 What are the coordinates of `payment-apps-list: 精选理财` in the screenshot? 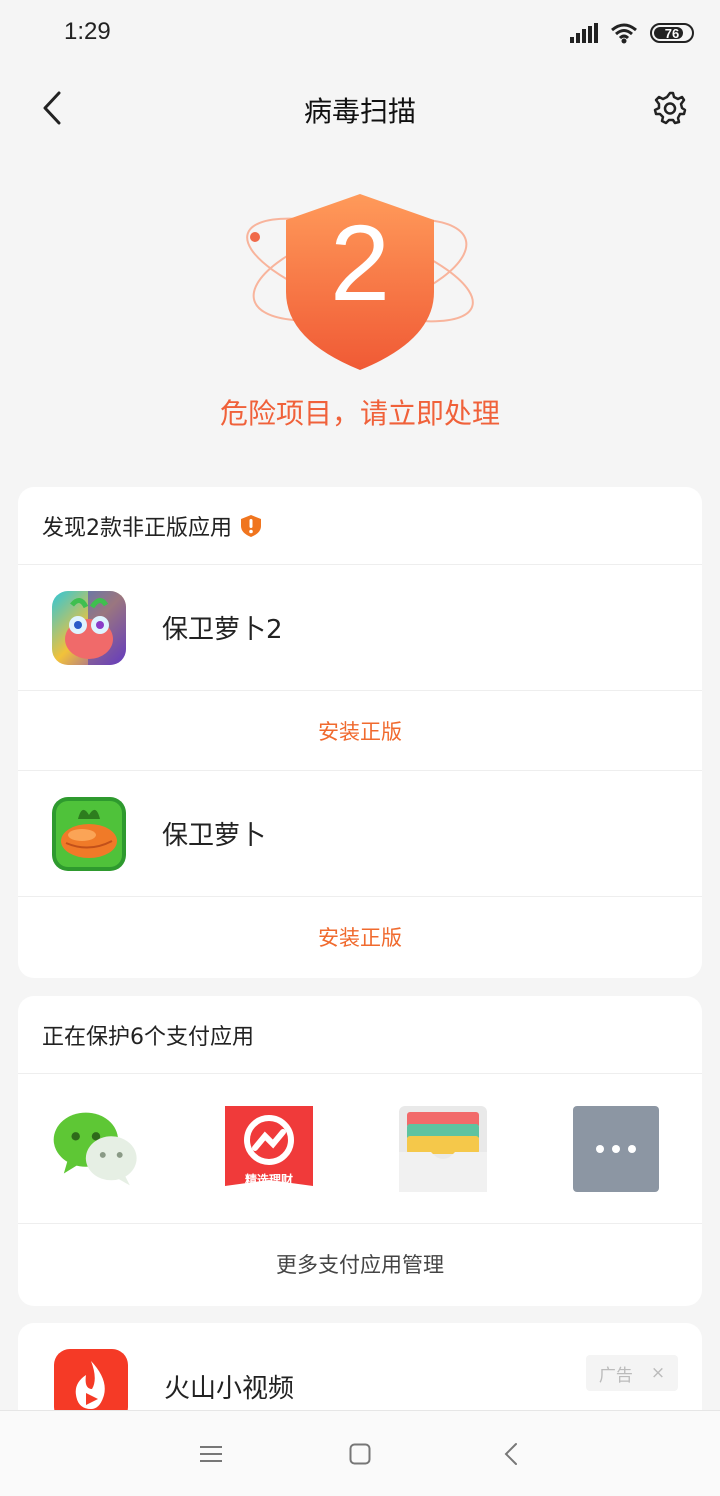 It's located at (360, 1149).